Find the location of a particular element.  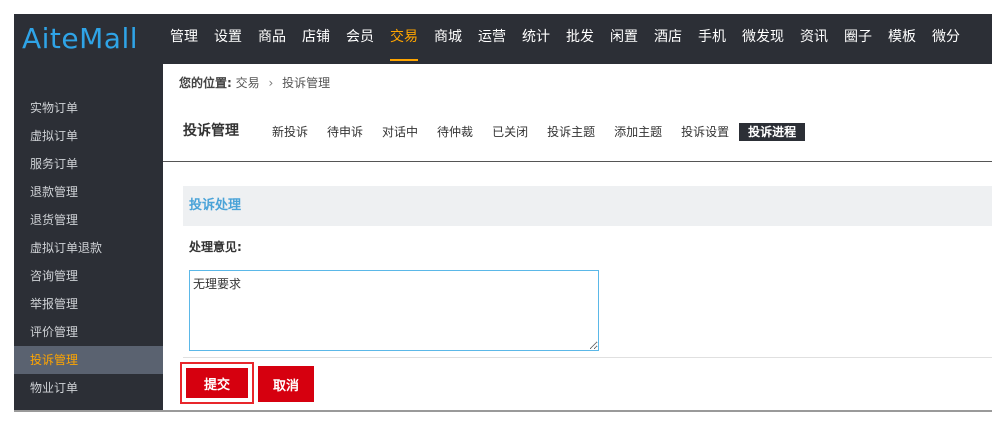

nav-item-9: 批发 is located at coordinates (580, 39).